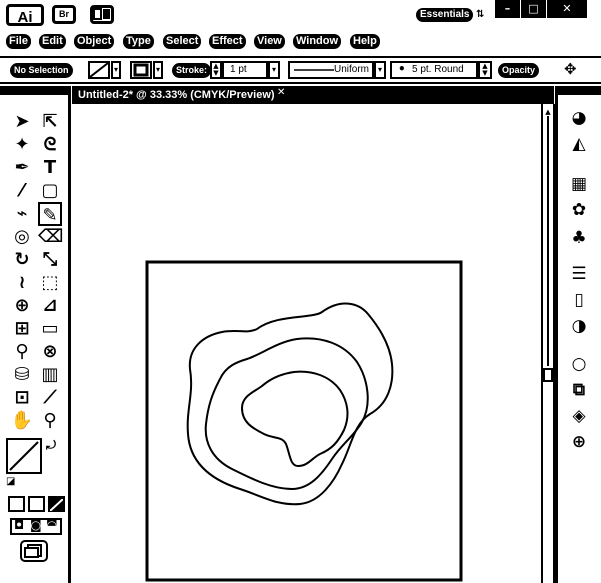  I want to click on menu-edit: Edit, so click(52, 41).